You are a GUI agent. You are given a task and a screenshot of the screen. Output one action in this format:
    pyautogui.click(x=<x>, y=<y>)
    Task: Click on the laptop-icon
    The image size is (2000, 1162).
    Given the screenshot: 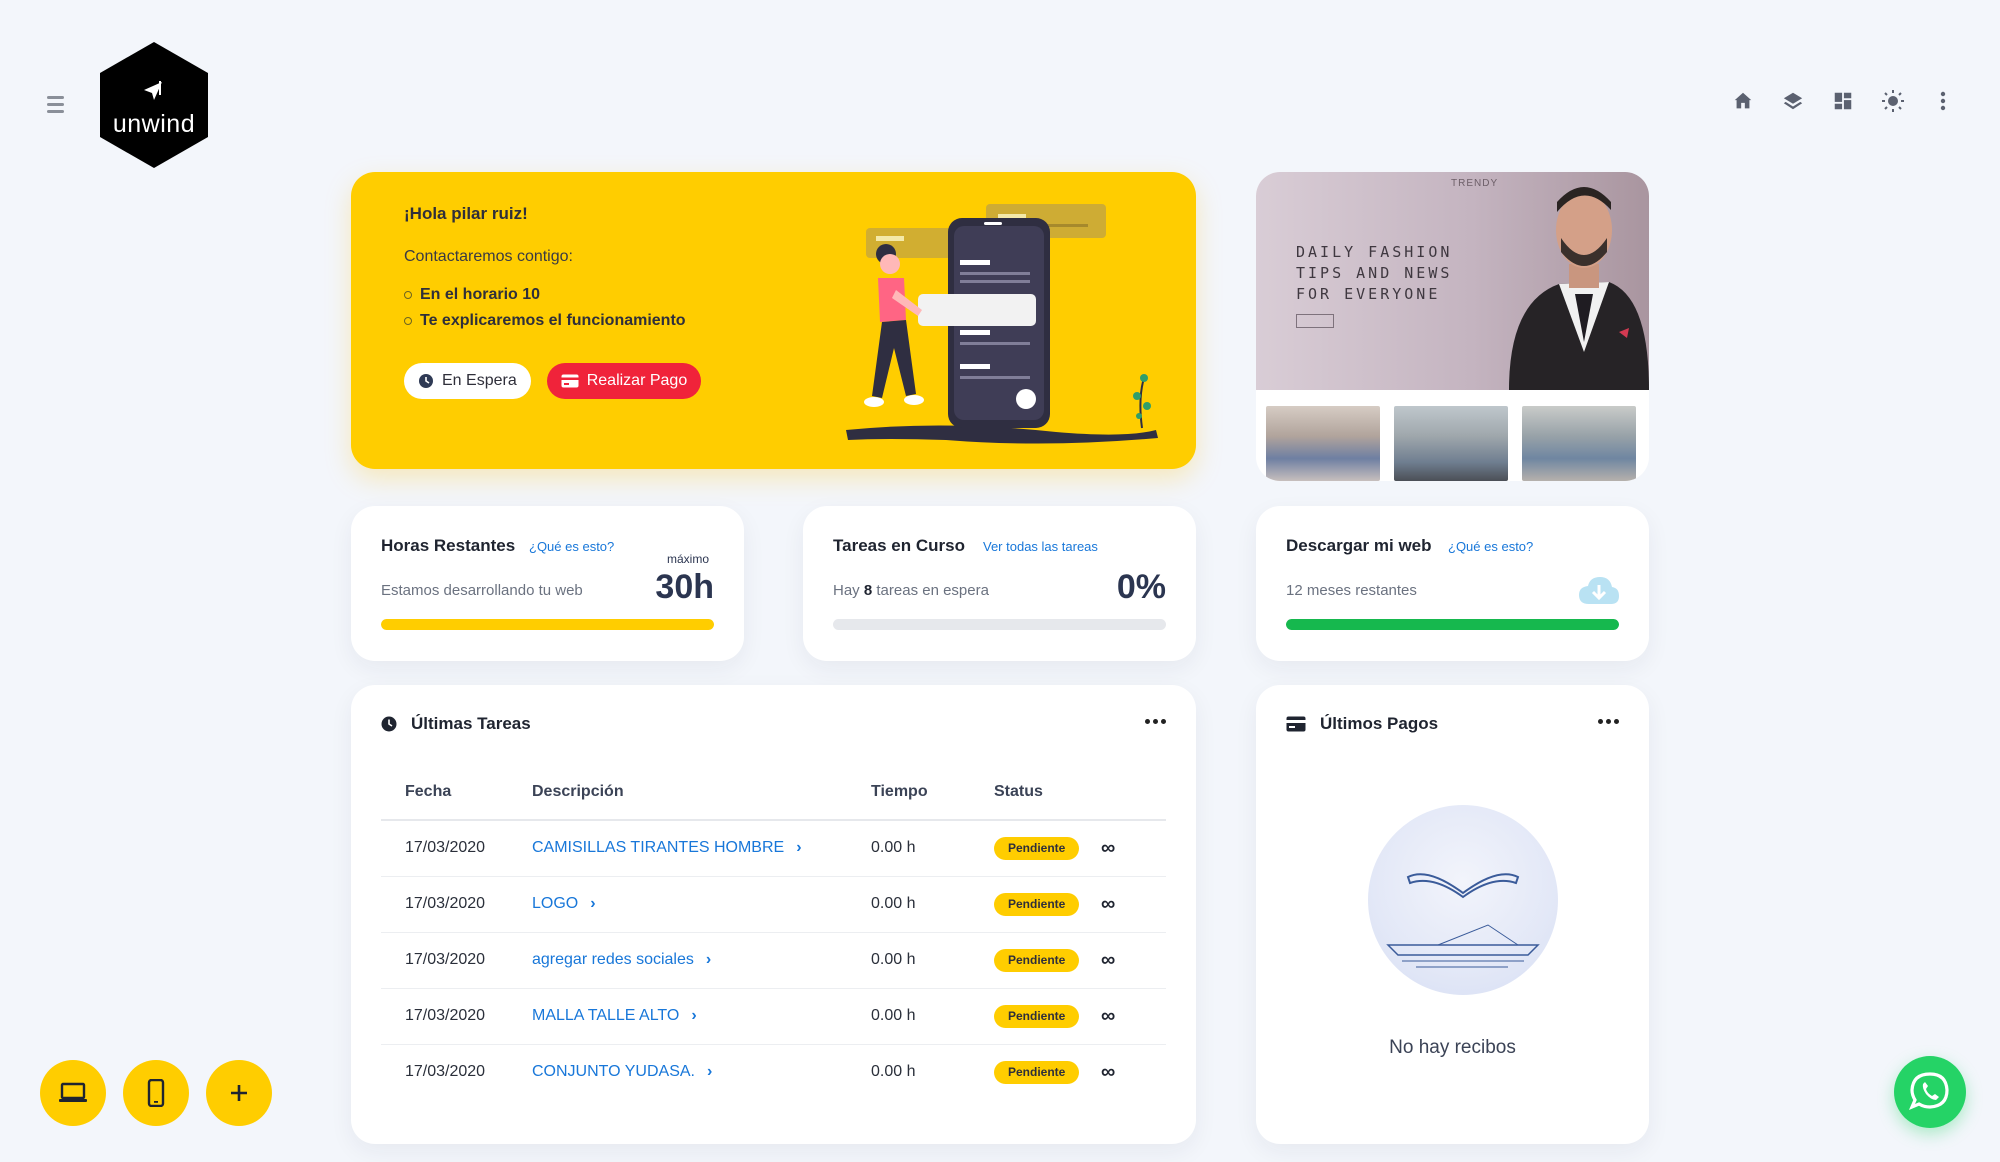 What is the action you would take?
    pyautogui.click(x=73, y=1092)
    